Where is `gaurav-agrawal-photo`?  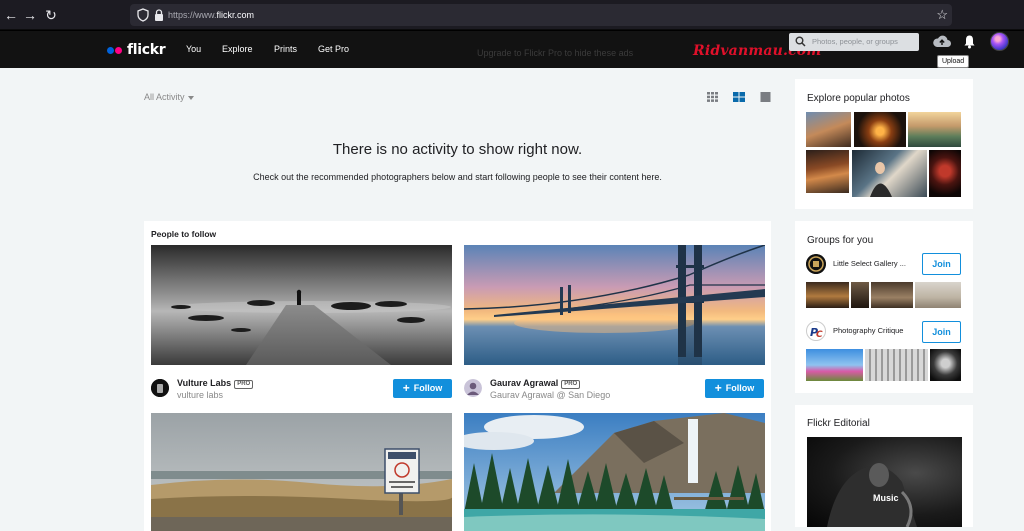 gaurav-agrawal-photo is located at coordinates (614, 305).